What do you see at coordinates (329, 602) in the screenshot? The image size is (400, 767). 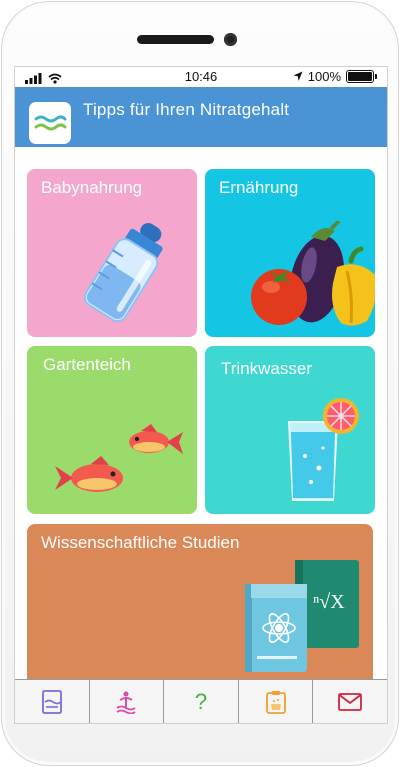 I see `svg-text: ⁿ√X` at bounding box center [329, 602].